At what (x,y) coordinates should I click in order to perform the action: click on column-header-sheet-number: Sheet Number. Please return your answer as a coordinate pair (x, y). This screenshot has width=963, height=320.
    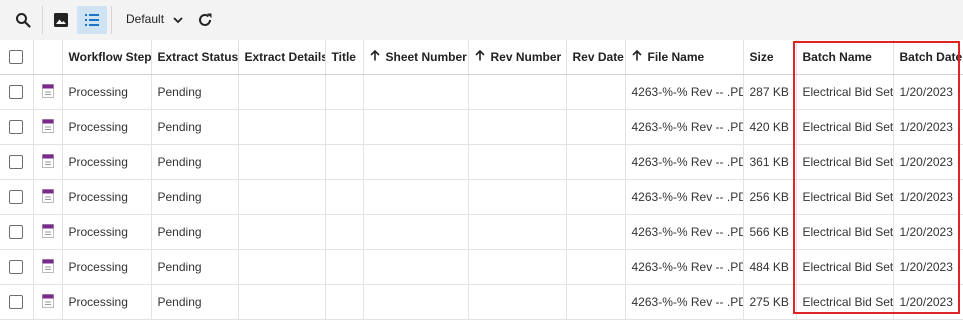
    Looking at the image, I should click on (416, 57).